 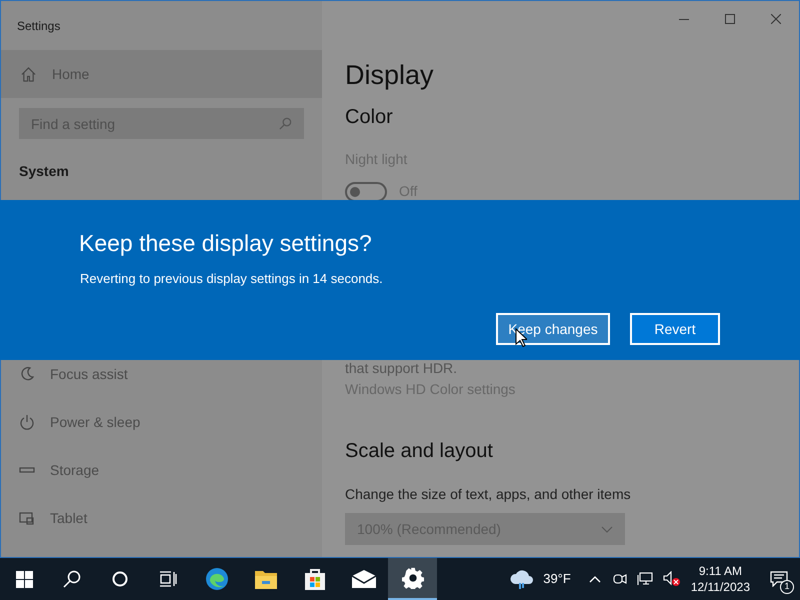 I want to click on nav-item: Storage, so click(x=161, y=470).